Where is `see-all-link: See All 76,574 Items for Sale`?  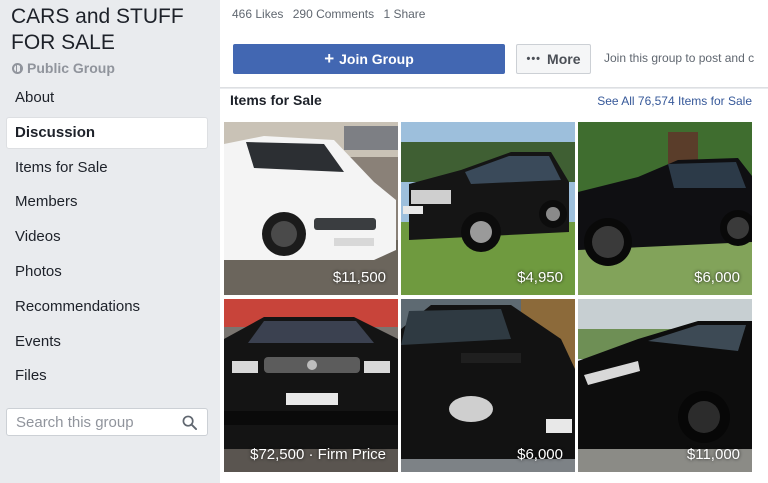 see-all-link: See All 76,574 Items for Sale is located at coordinates (674, 101).